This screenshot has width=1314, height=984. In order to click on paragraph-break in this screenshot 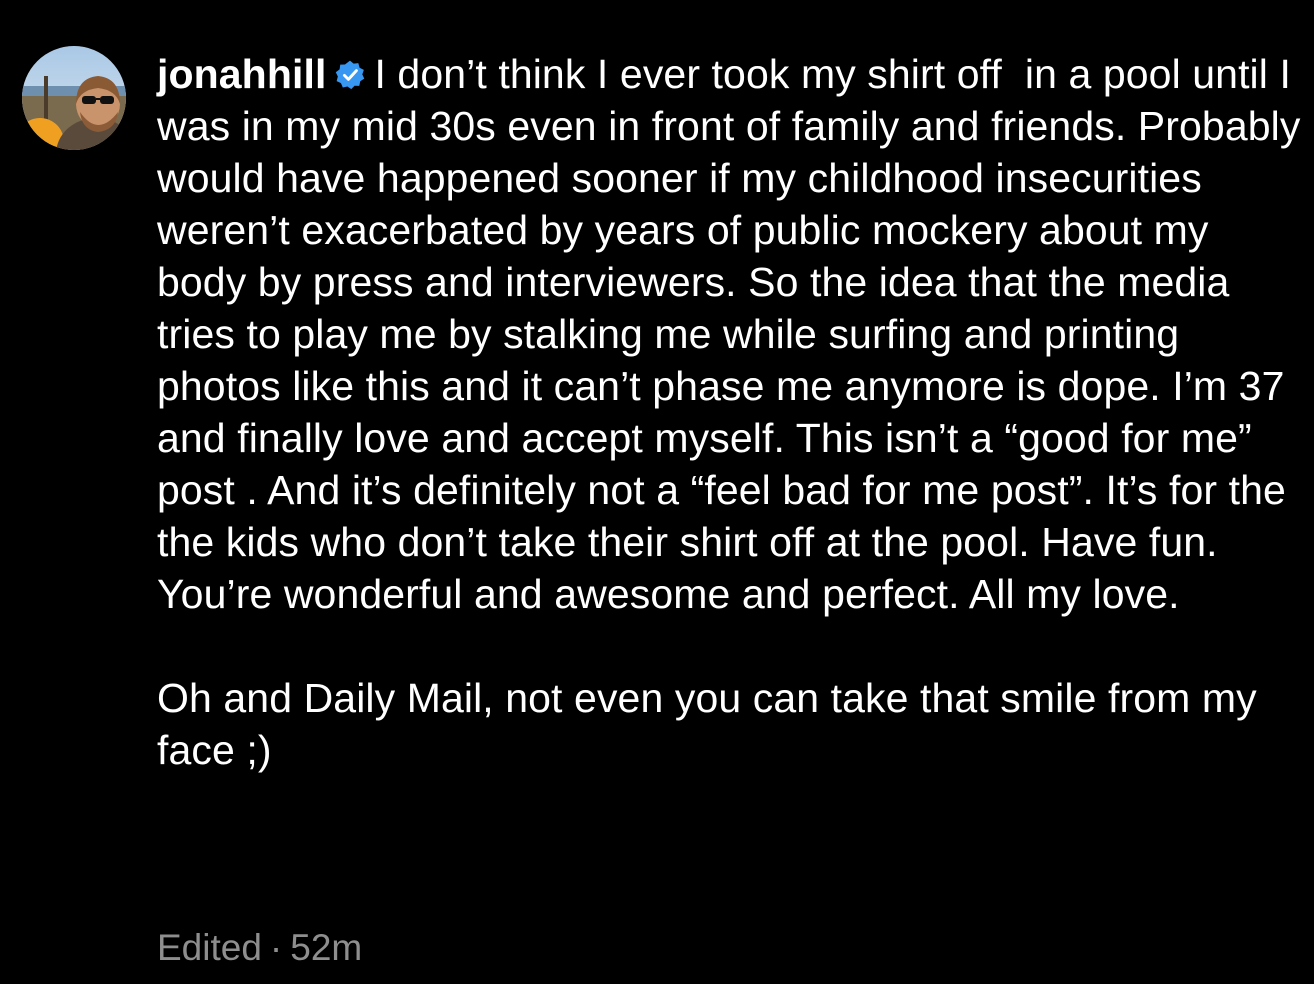, I will do `click(729, 646)`.